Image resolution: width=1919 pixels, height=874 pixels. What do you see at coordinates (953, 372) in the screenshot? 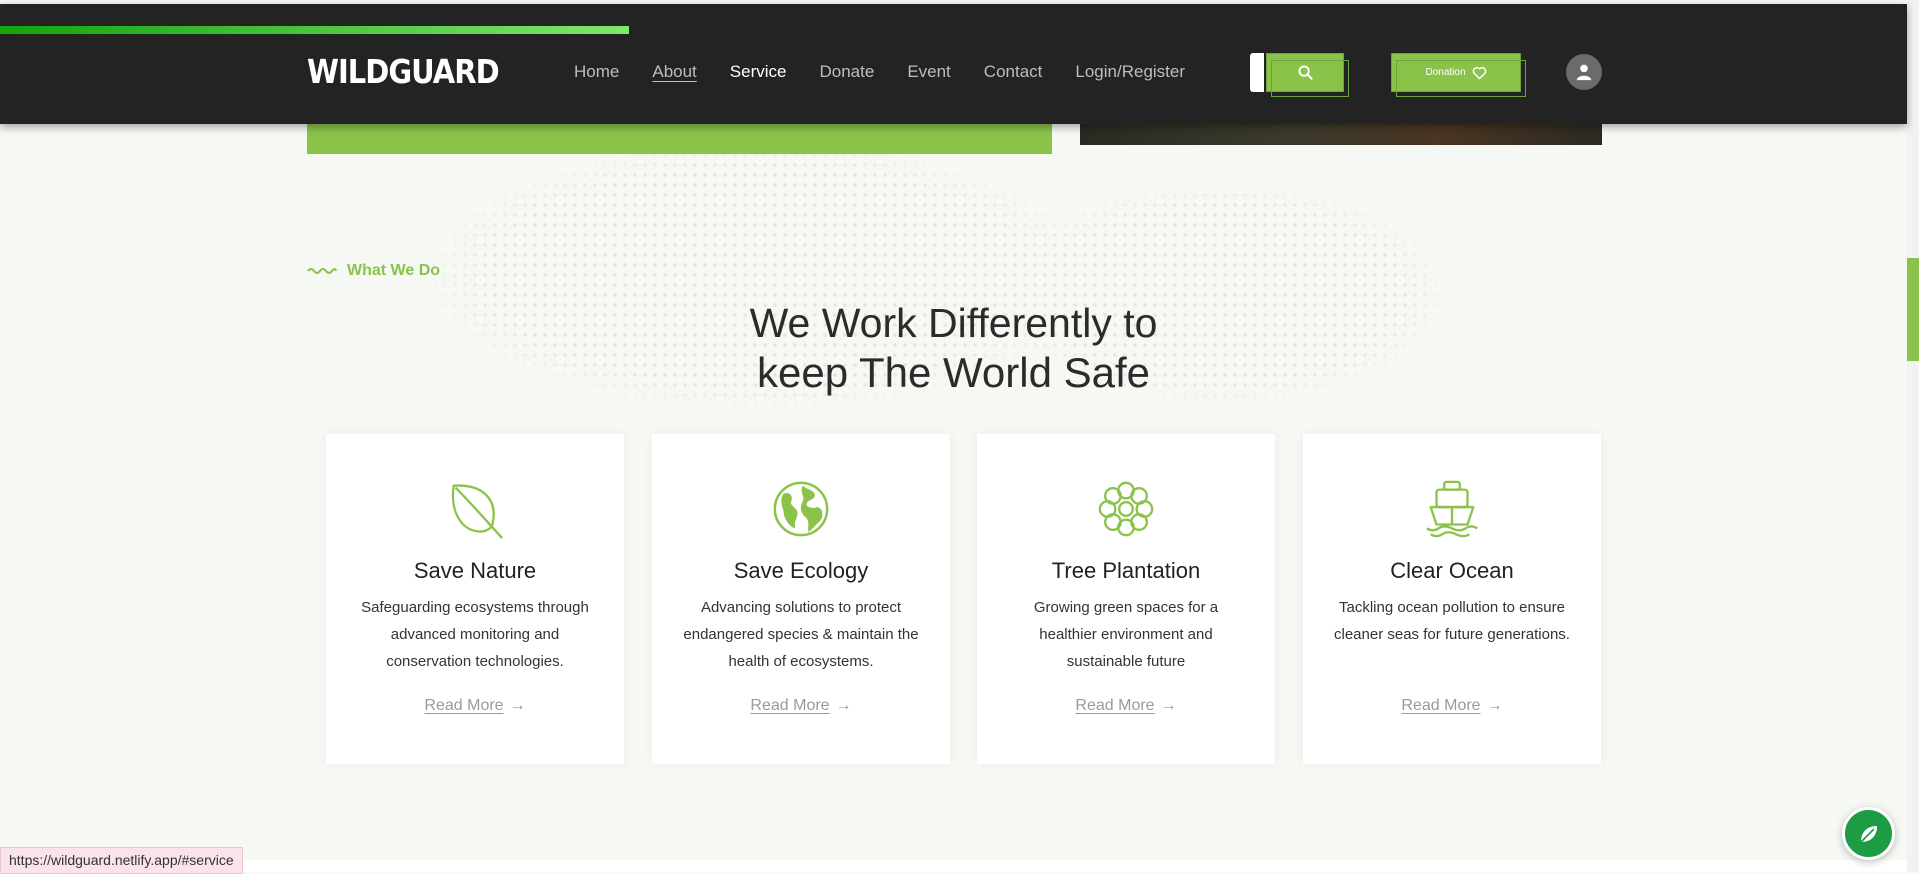
I see `section-headline-line2: keep The World Safe` at bounding box center [953, 372].